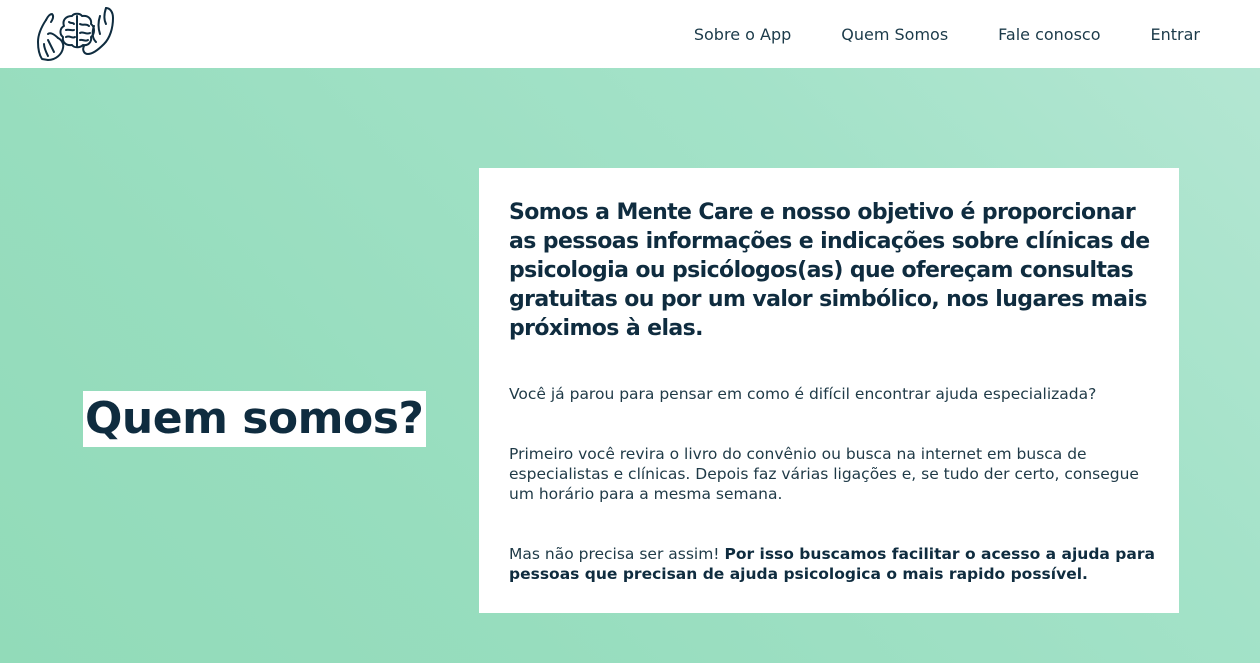  What do you see at coordinates (894, 34) in the screenshot?
I see `nav-quem-somos: Quem Somos` at bounding box center [894, 34].